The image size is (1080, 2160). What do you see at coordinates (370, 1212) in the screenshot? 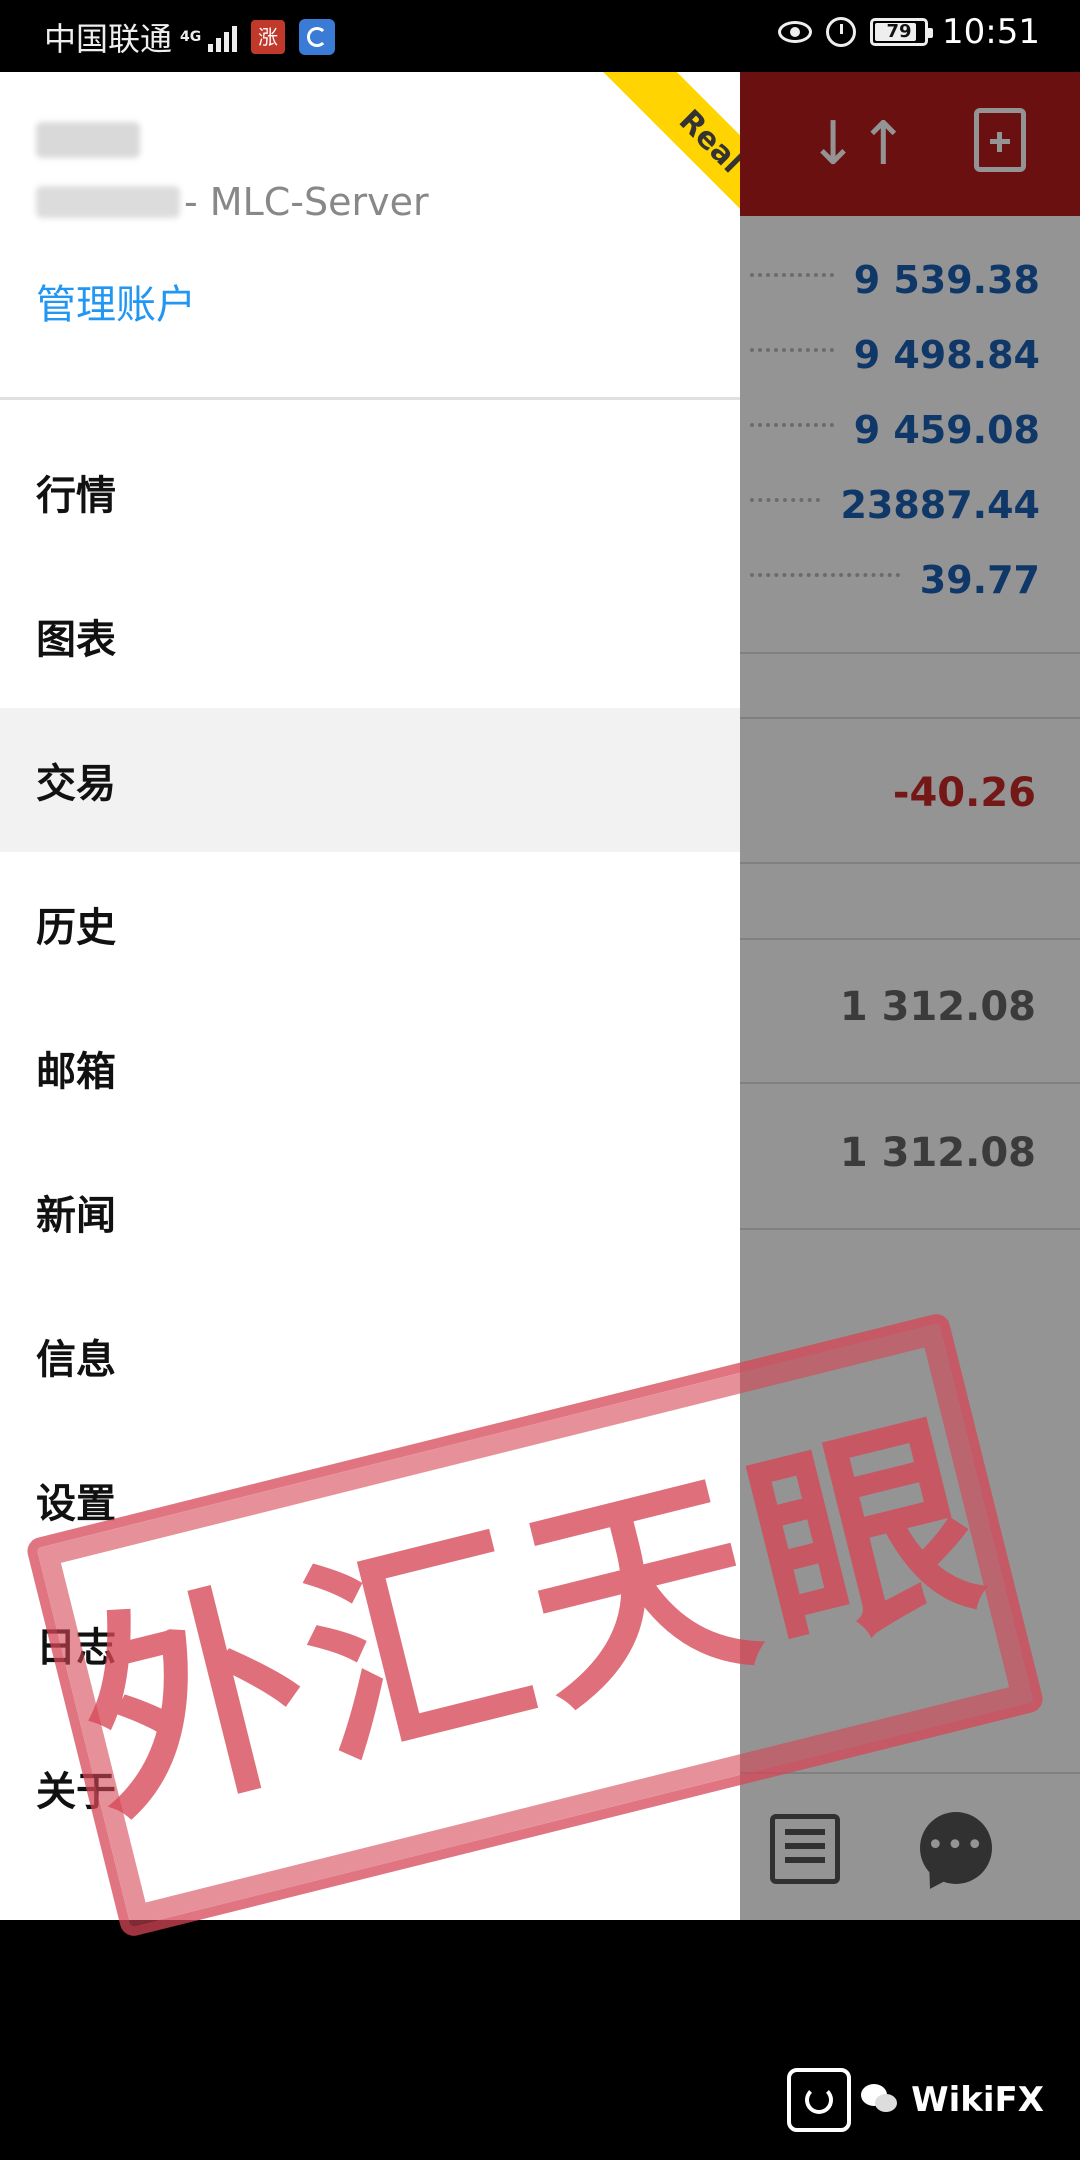
I see `menu-item-news: 新闻` at bounding box center [370, 1212].